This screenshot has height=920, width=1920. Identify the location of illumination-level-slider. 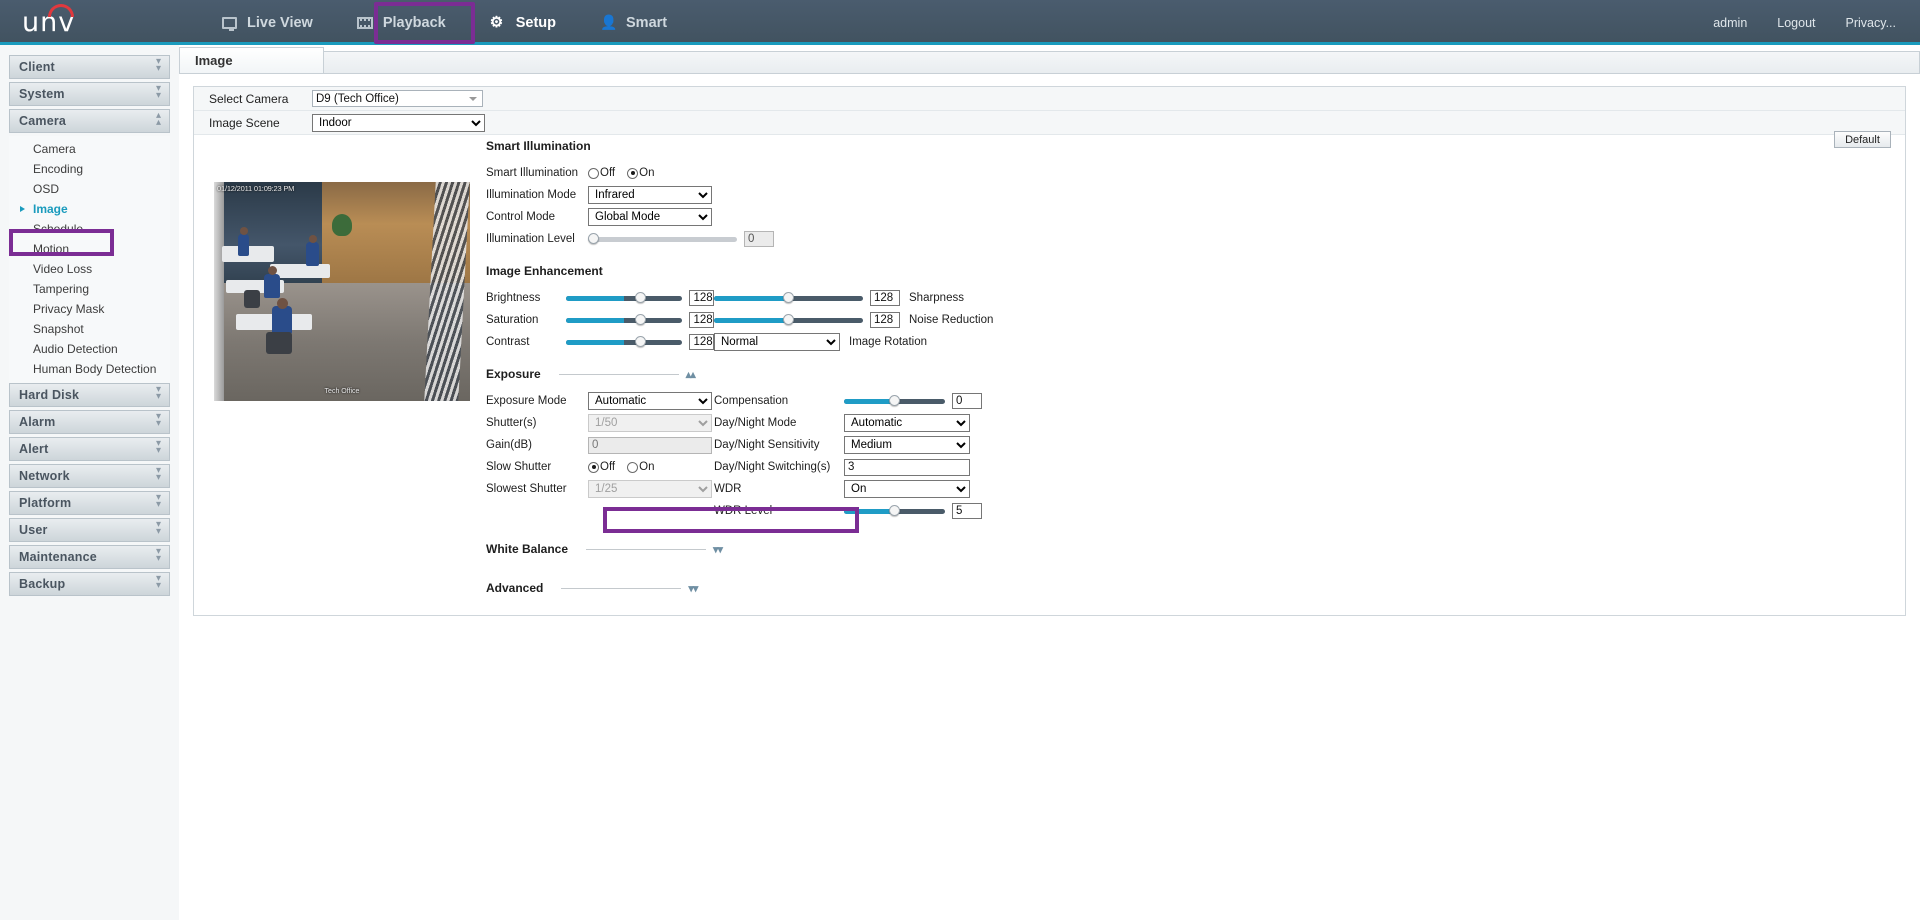
(662, 239).